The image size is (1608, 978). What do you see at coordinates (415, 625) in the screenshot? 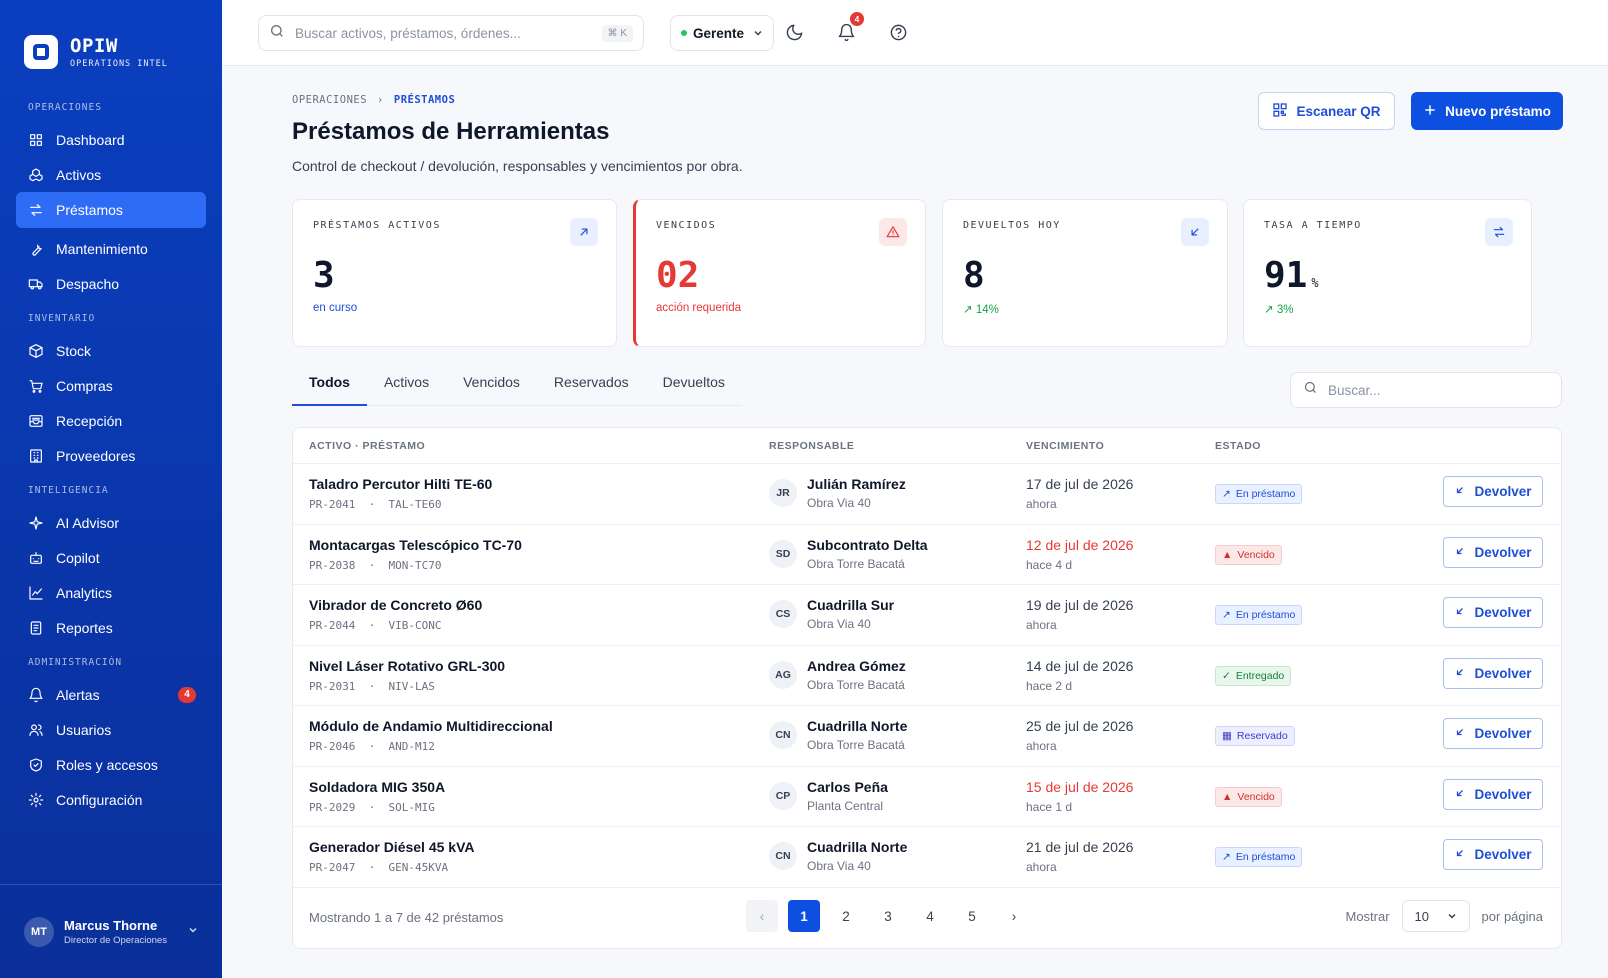
I see `asset-code: VIB-CONC` at bounding box center [415, 625].